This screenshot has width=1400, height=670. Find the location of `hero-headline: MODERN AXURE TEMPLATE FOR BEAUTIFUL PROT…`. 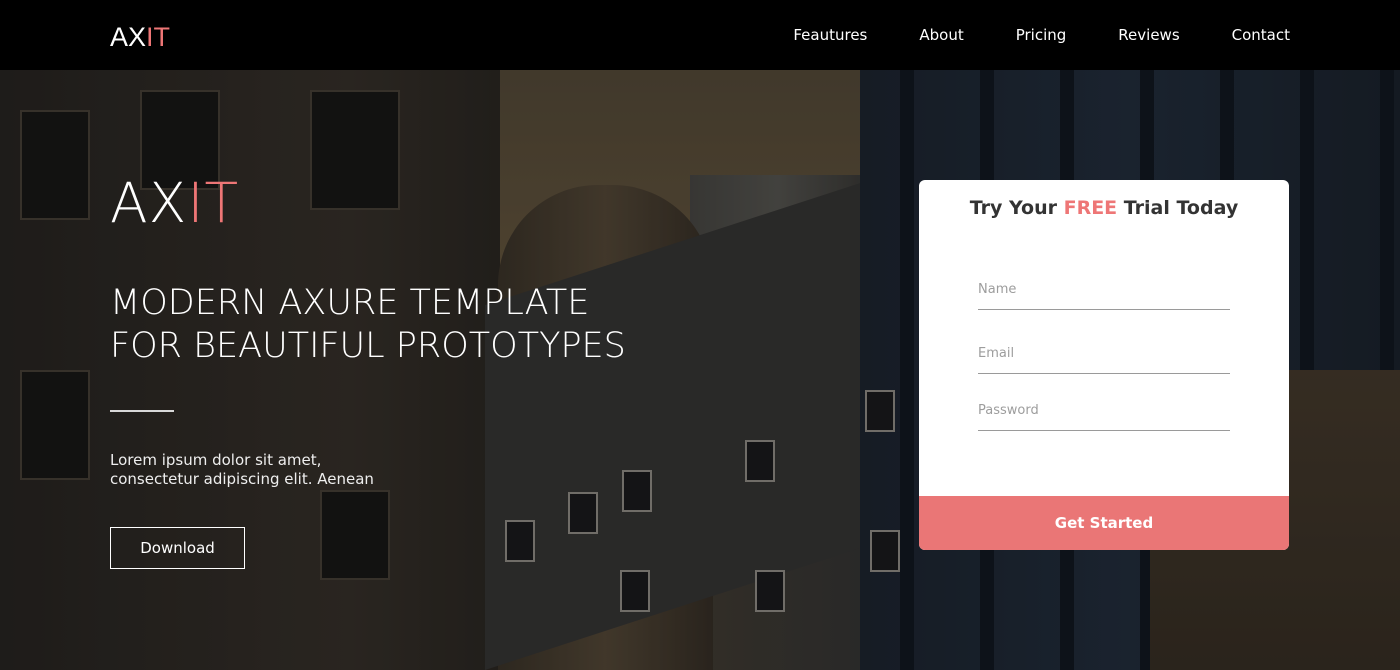

hero-headline: MODERN AXURE TEMPLATE FOR BEAUTIFUL PROT… is located at coordinates (368, 325).